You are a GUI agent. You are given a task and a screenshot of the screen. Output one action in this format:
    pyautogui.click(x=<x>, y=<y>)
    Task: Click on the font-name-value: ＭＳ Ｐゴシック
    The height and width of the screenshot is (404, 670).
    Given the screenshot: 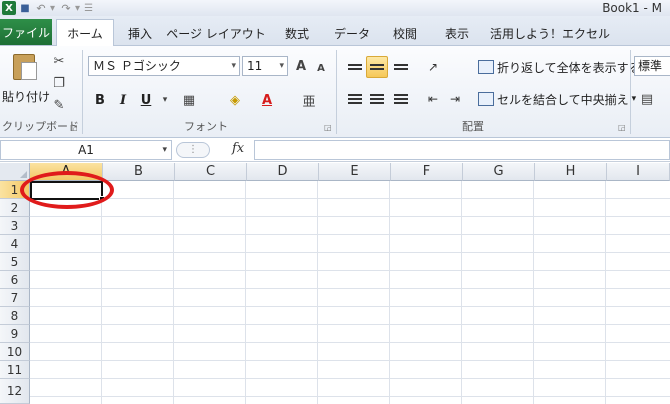 What is the action you would take?
    pyautogui.click(x=137, y=66)
    